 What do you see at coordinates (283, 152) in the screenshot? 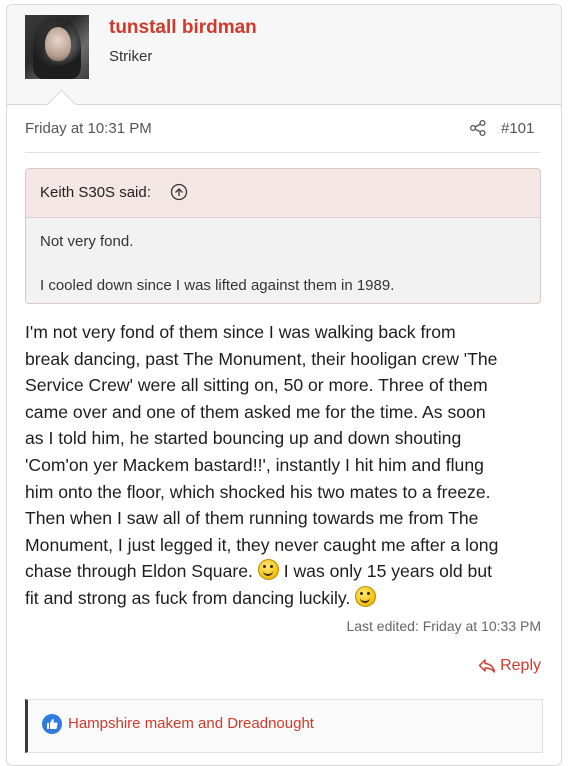
I see `meta-divider` at bounding box center [283, 152].